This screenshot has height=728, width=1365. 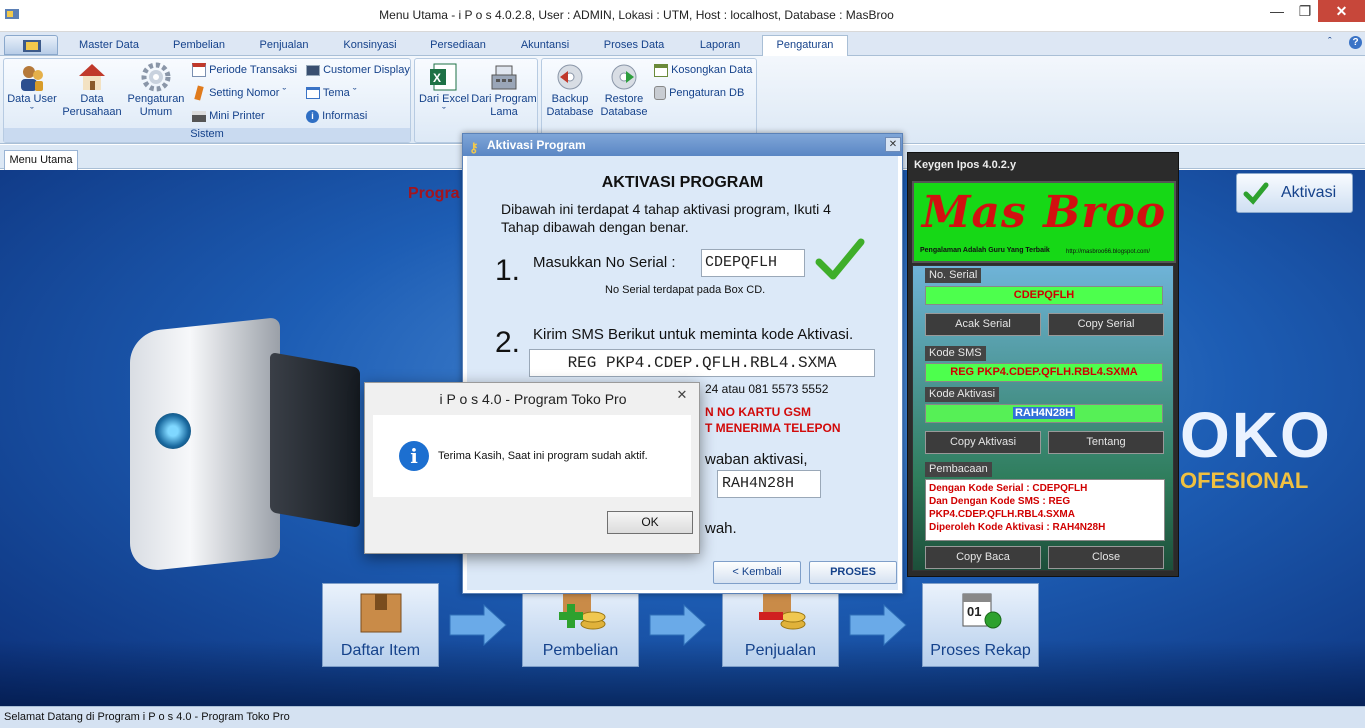 What do you see at coordinates (92, 112) in the screenshot?
I see `data-perusahaan-label-2: Perusahaan` at bounding box center [92, 112].